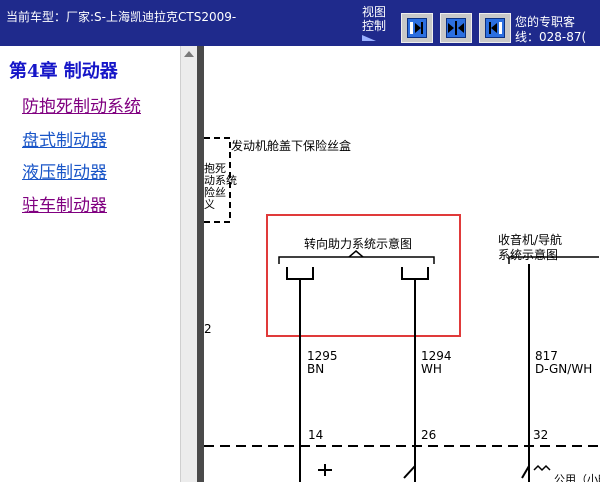  I want to click on next-page-icon, so click(417, 28).